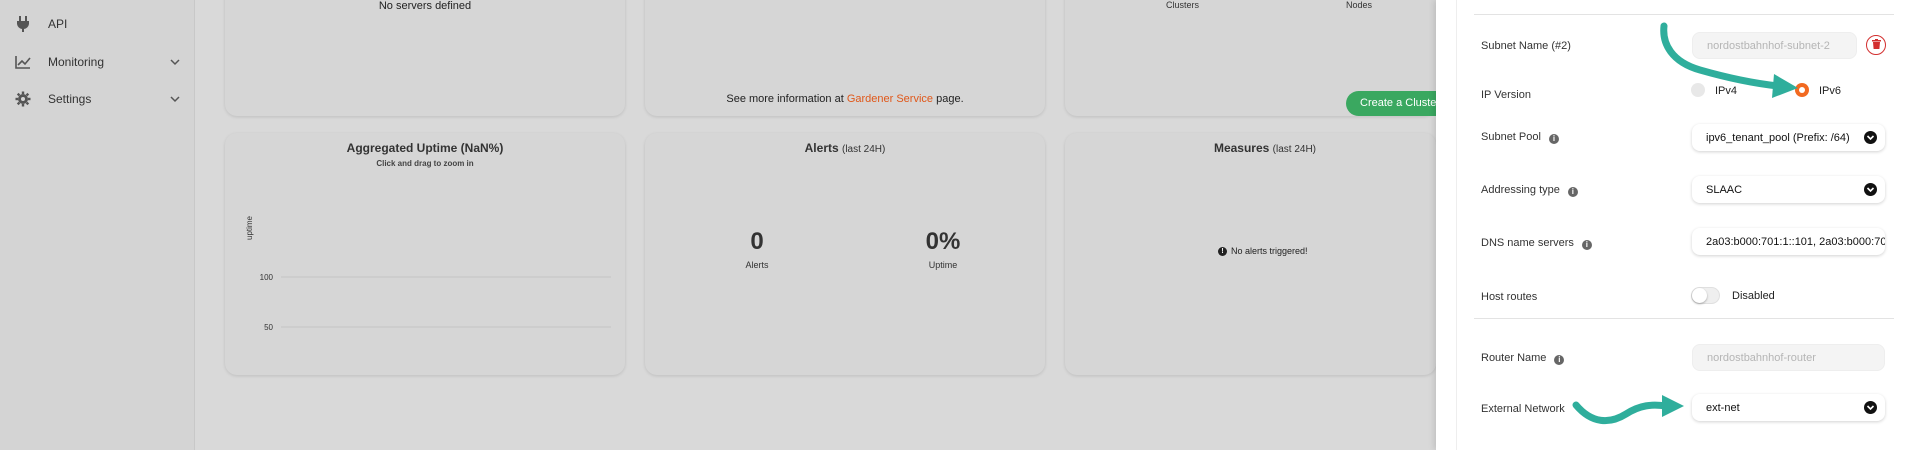  Describe the element at coordinates (268, 327) in the screenshot. I see `y-tick-label: 50` at that location.